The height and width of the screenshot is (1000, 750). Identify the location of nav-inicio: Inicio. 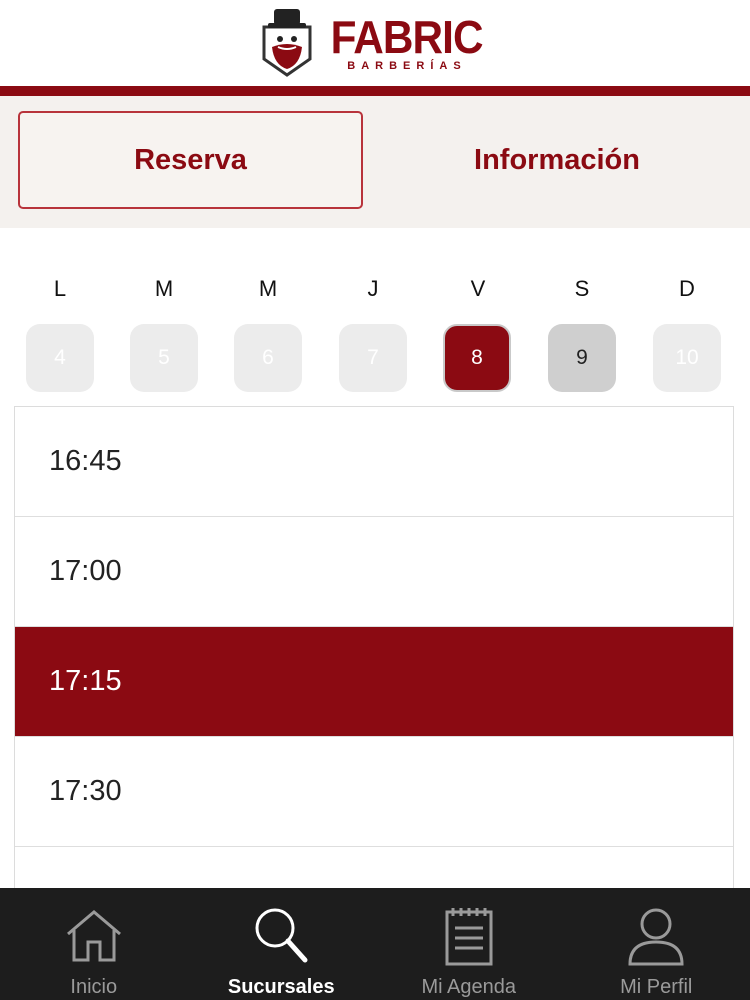
(94, 944).